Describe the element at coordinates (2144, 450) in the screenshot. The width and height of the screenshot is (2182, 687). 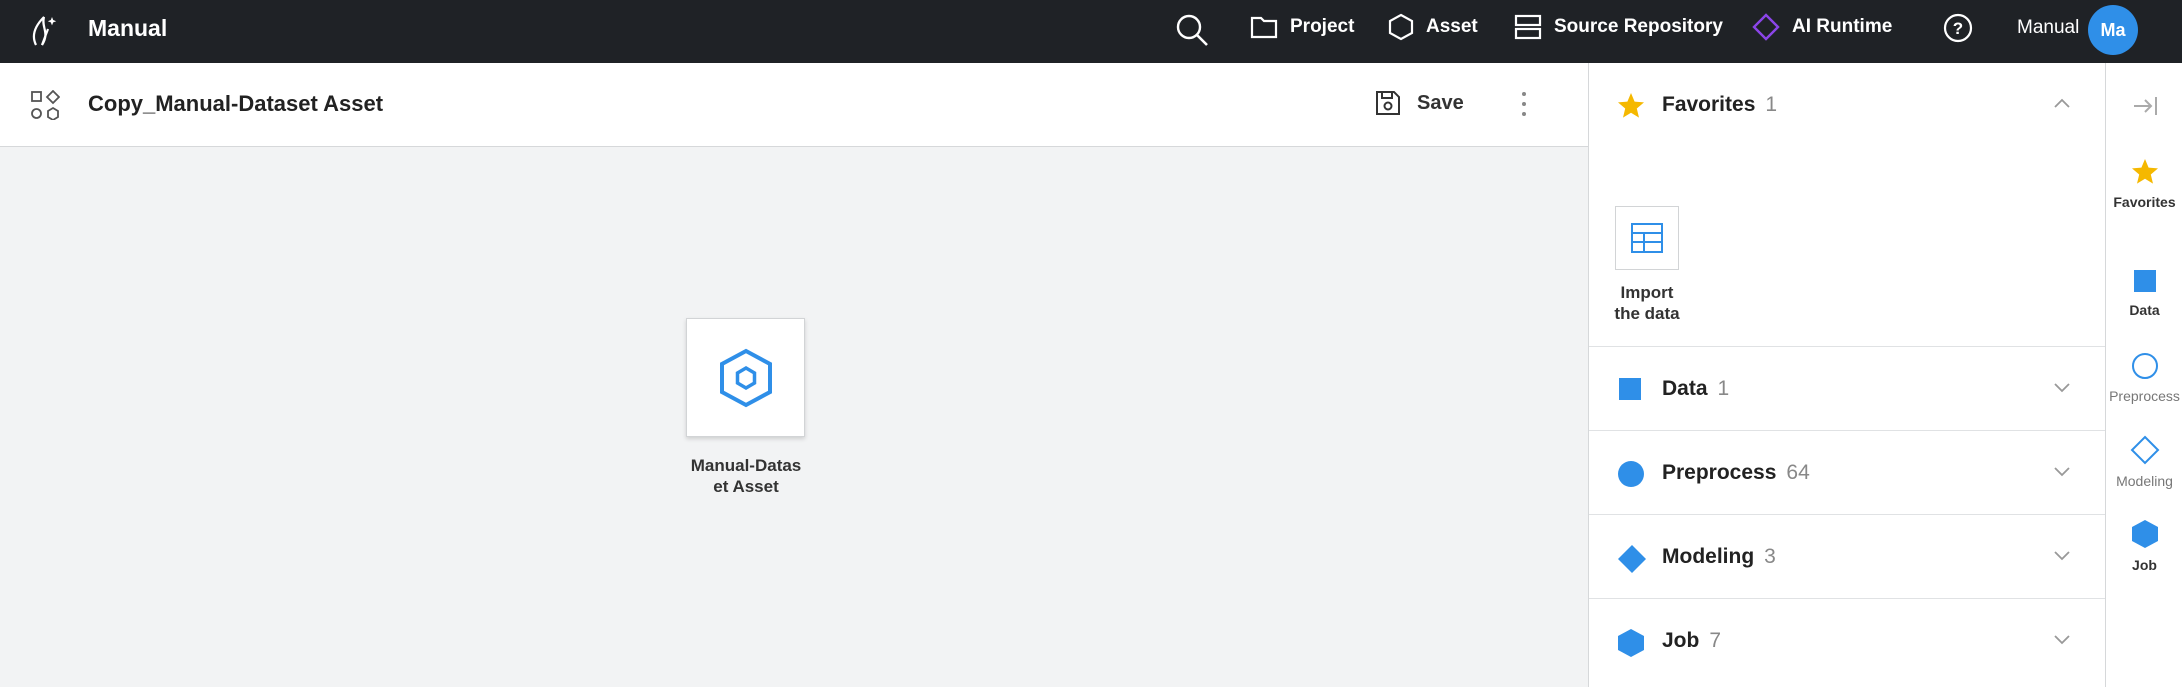
I see `diamond-outline-icon` at that location.